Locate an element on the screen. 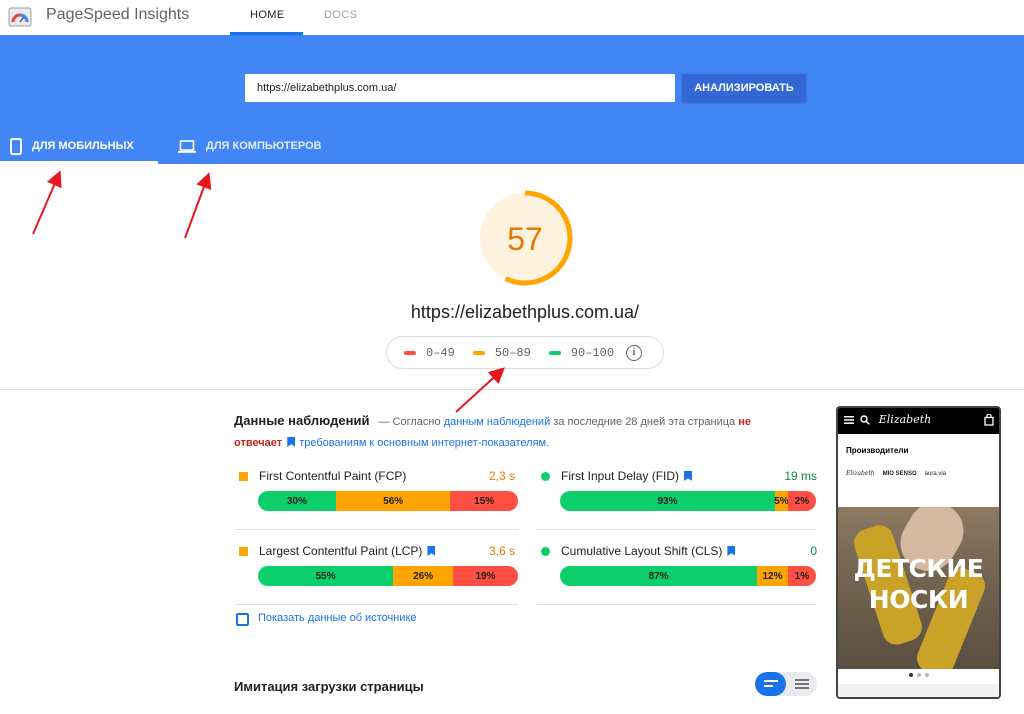 The width and height of the screenshot is (1024, 714). metric-cls-poor: 1% is located at coordinates (801, 576).